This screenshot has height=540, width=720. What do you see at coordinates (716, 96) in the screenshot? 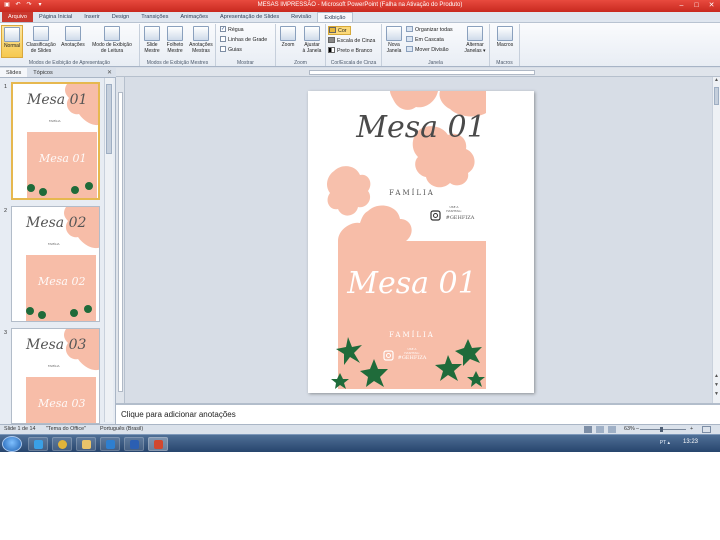
I see `editor-scroll-thumb` at bounding box center [716, 96].